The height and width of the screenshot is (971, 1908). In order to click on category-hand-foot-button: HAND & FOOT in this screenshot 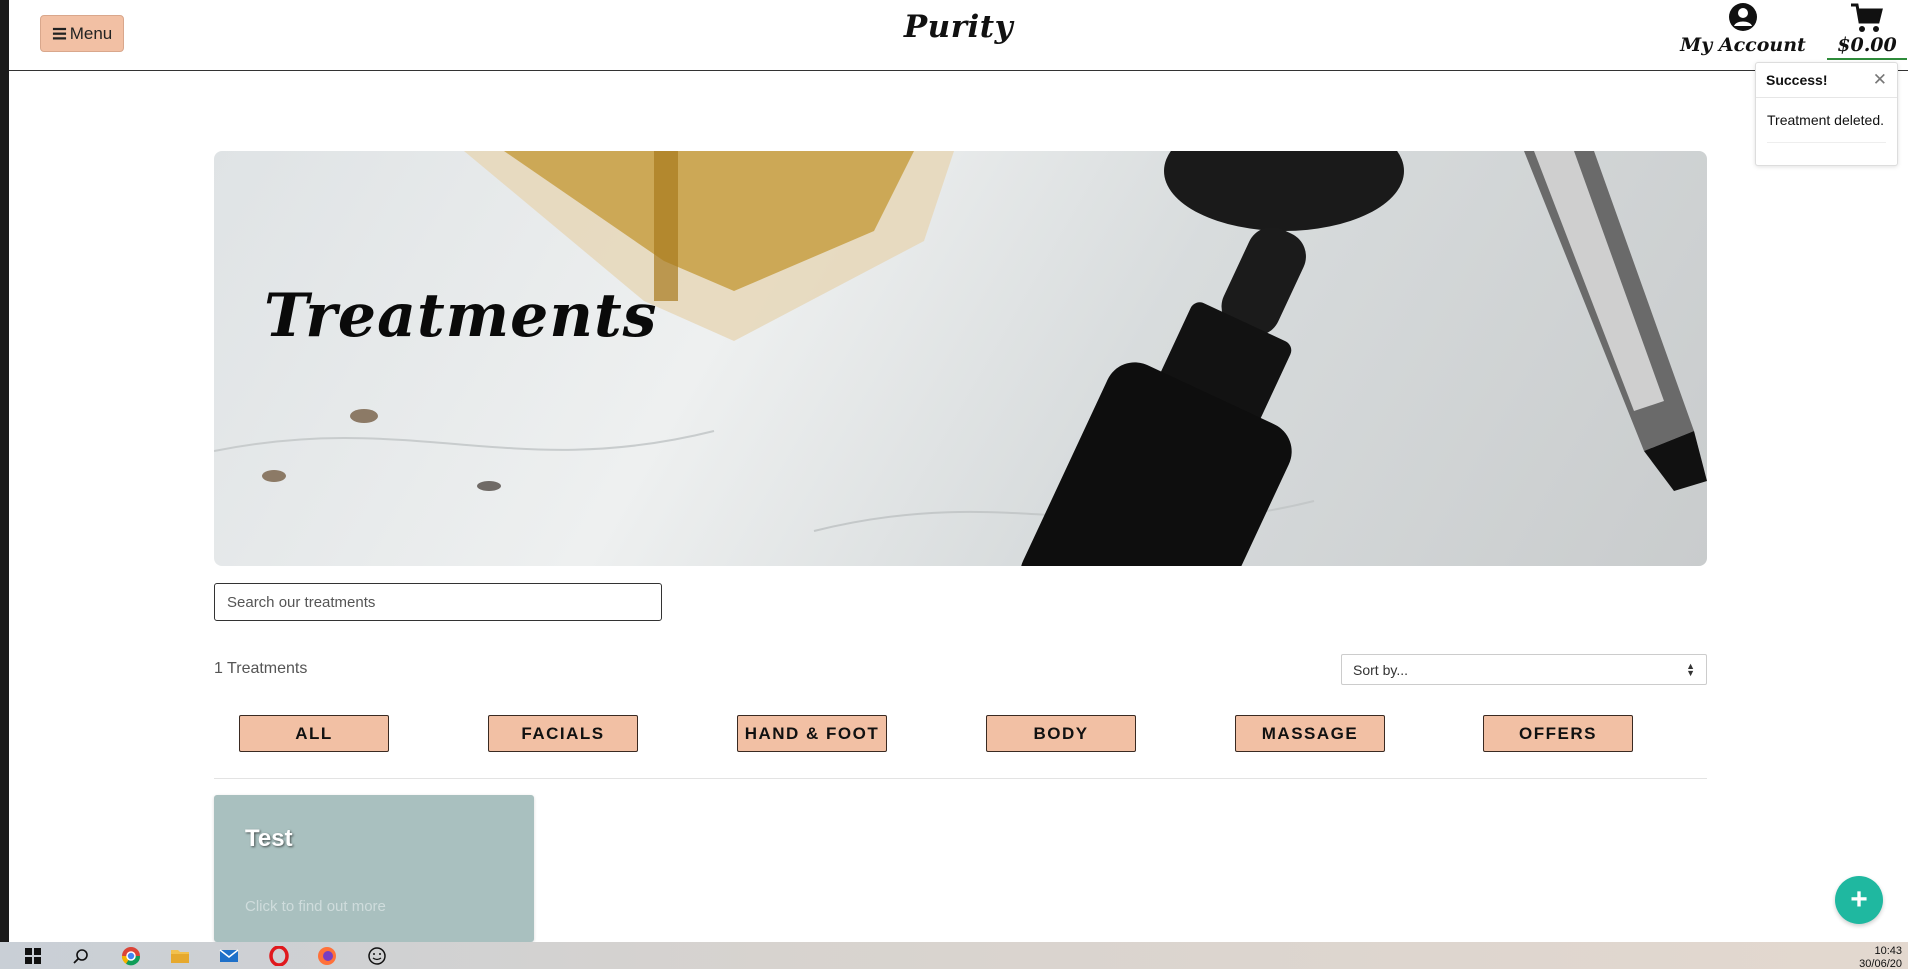, I will do `click(812, 733)`.